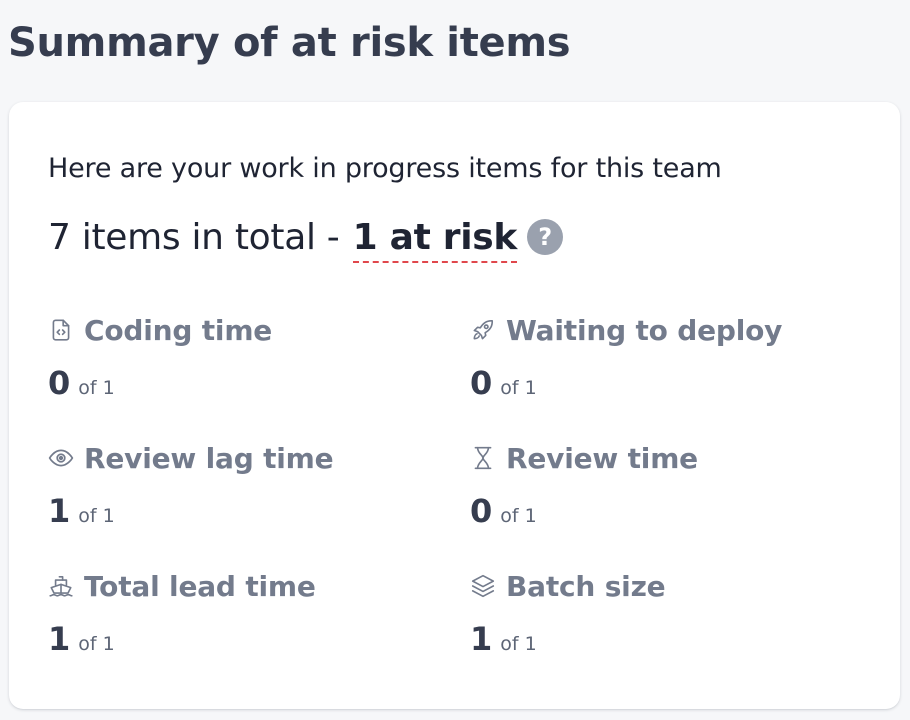 The height and width of the screenshot is (720, 910). I want to click on total-items-text: 7 items in total -, so click(199, 237).